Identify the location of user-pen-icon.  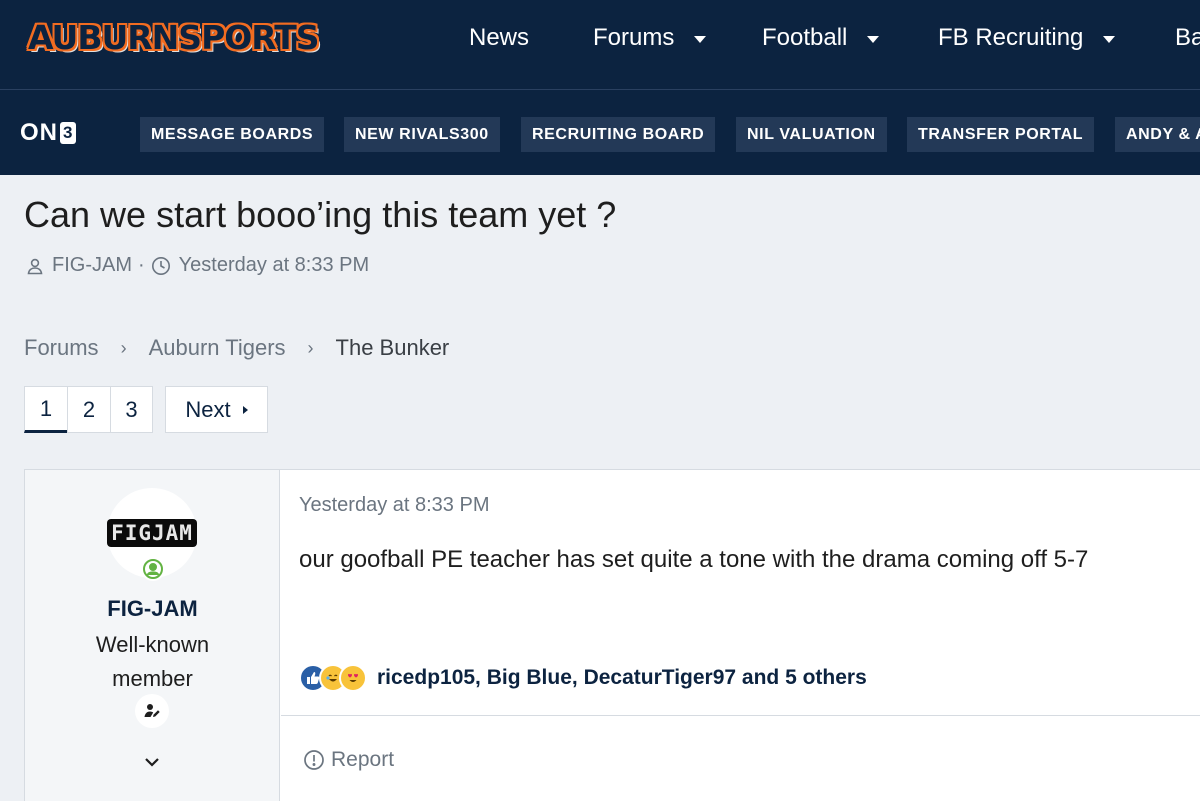
(152, 711).